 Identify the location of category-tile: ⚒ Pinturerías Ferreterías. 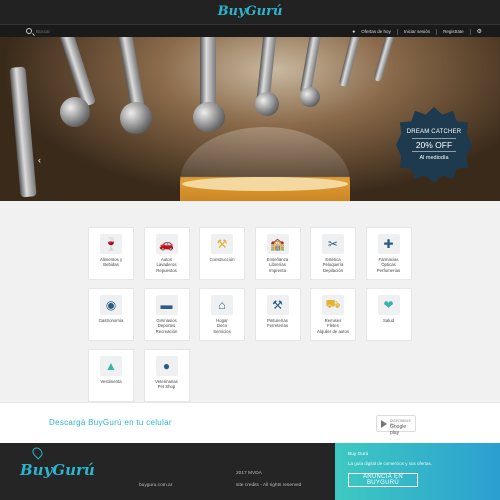
(277, 314).